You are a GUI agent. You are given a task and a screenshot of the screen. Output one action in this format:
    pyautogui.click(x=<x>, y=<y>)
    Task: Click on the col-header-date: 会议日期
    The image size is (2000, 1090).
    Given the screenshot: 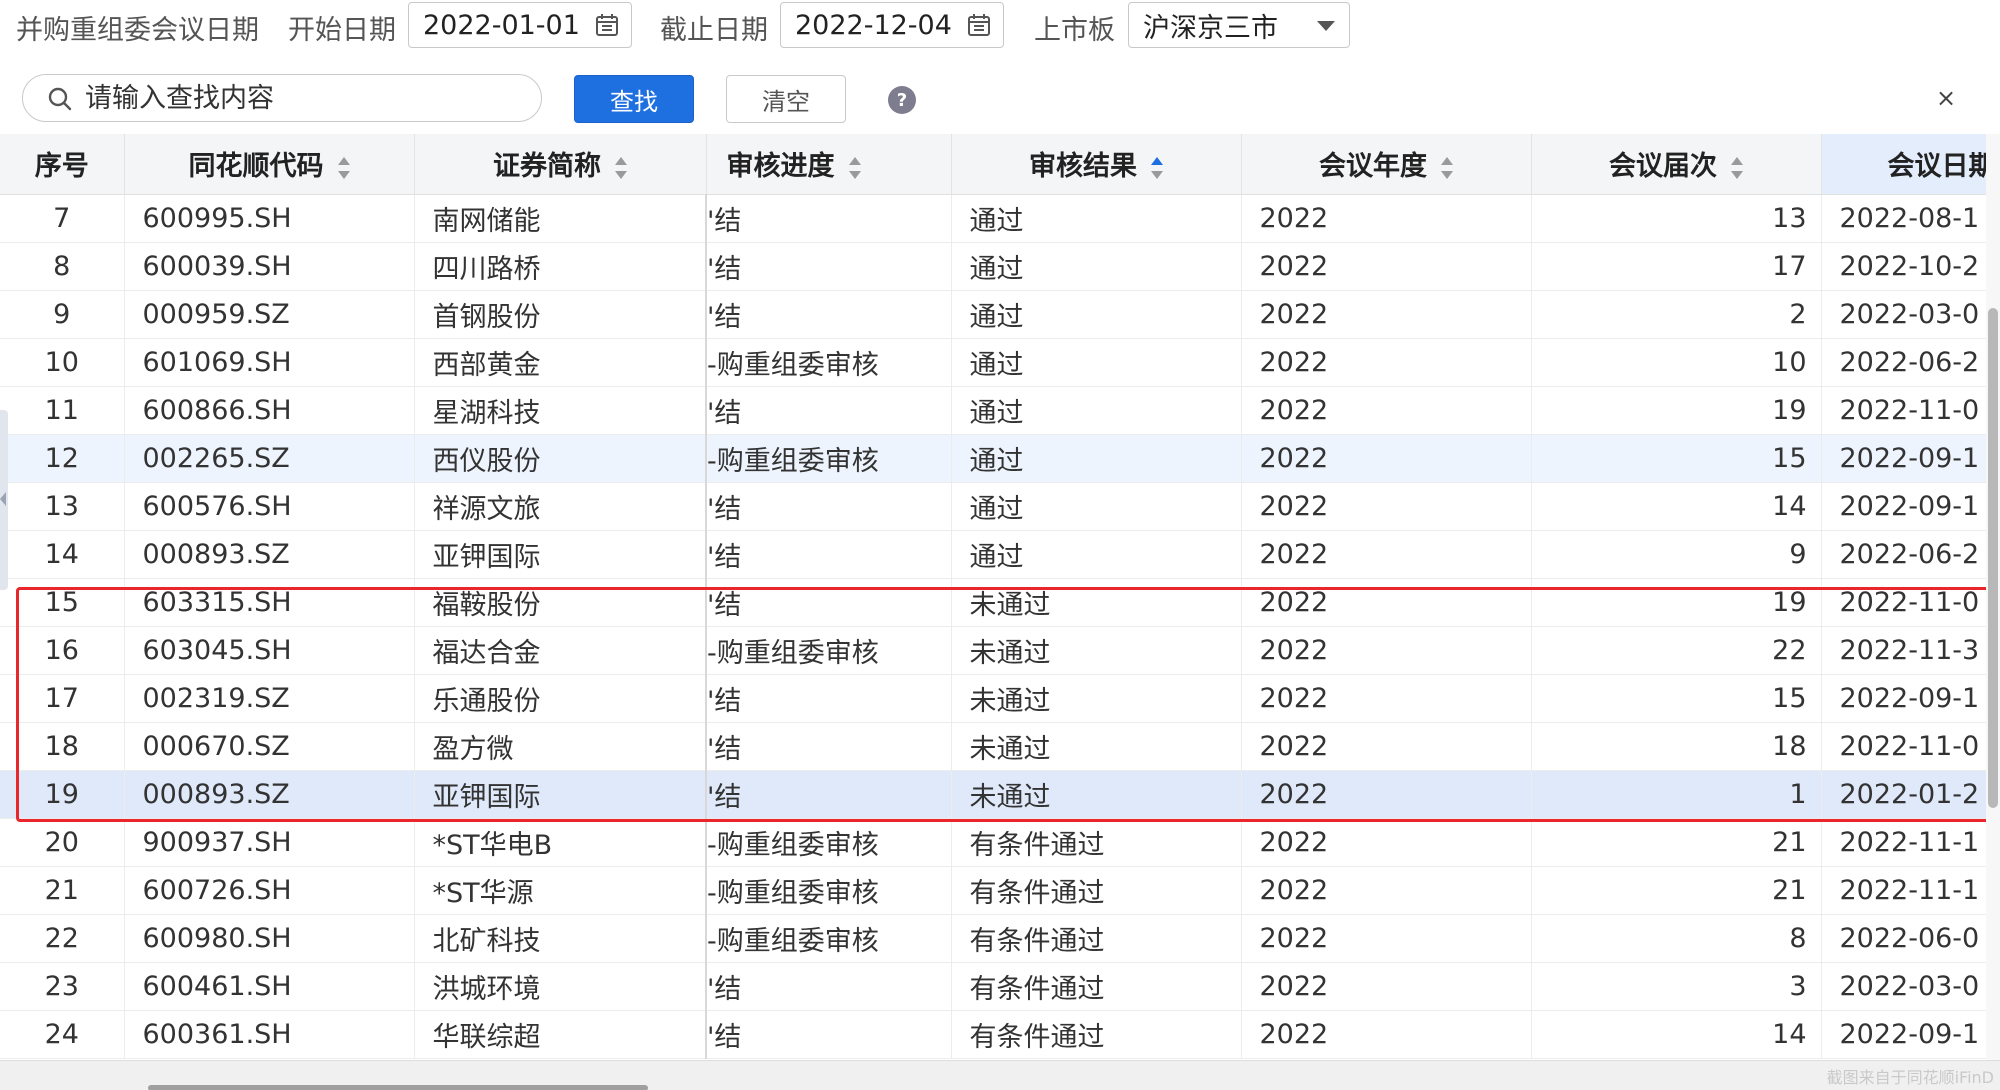 What is the action you would take?
    pyautogui.click(x=1903, y=164)
    